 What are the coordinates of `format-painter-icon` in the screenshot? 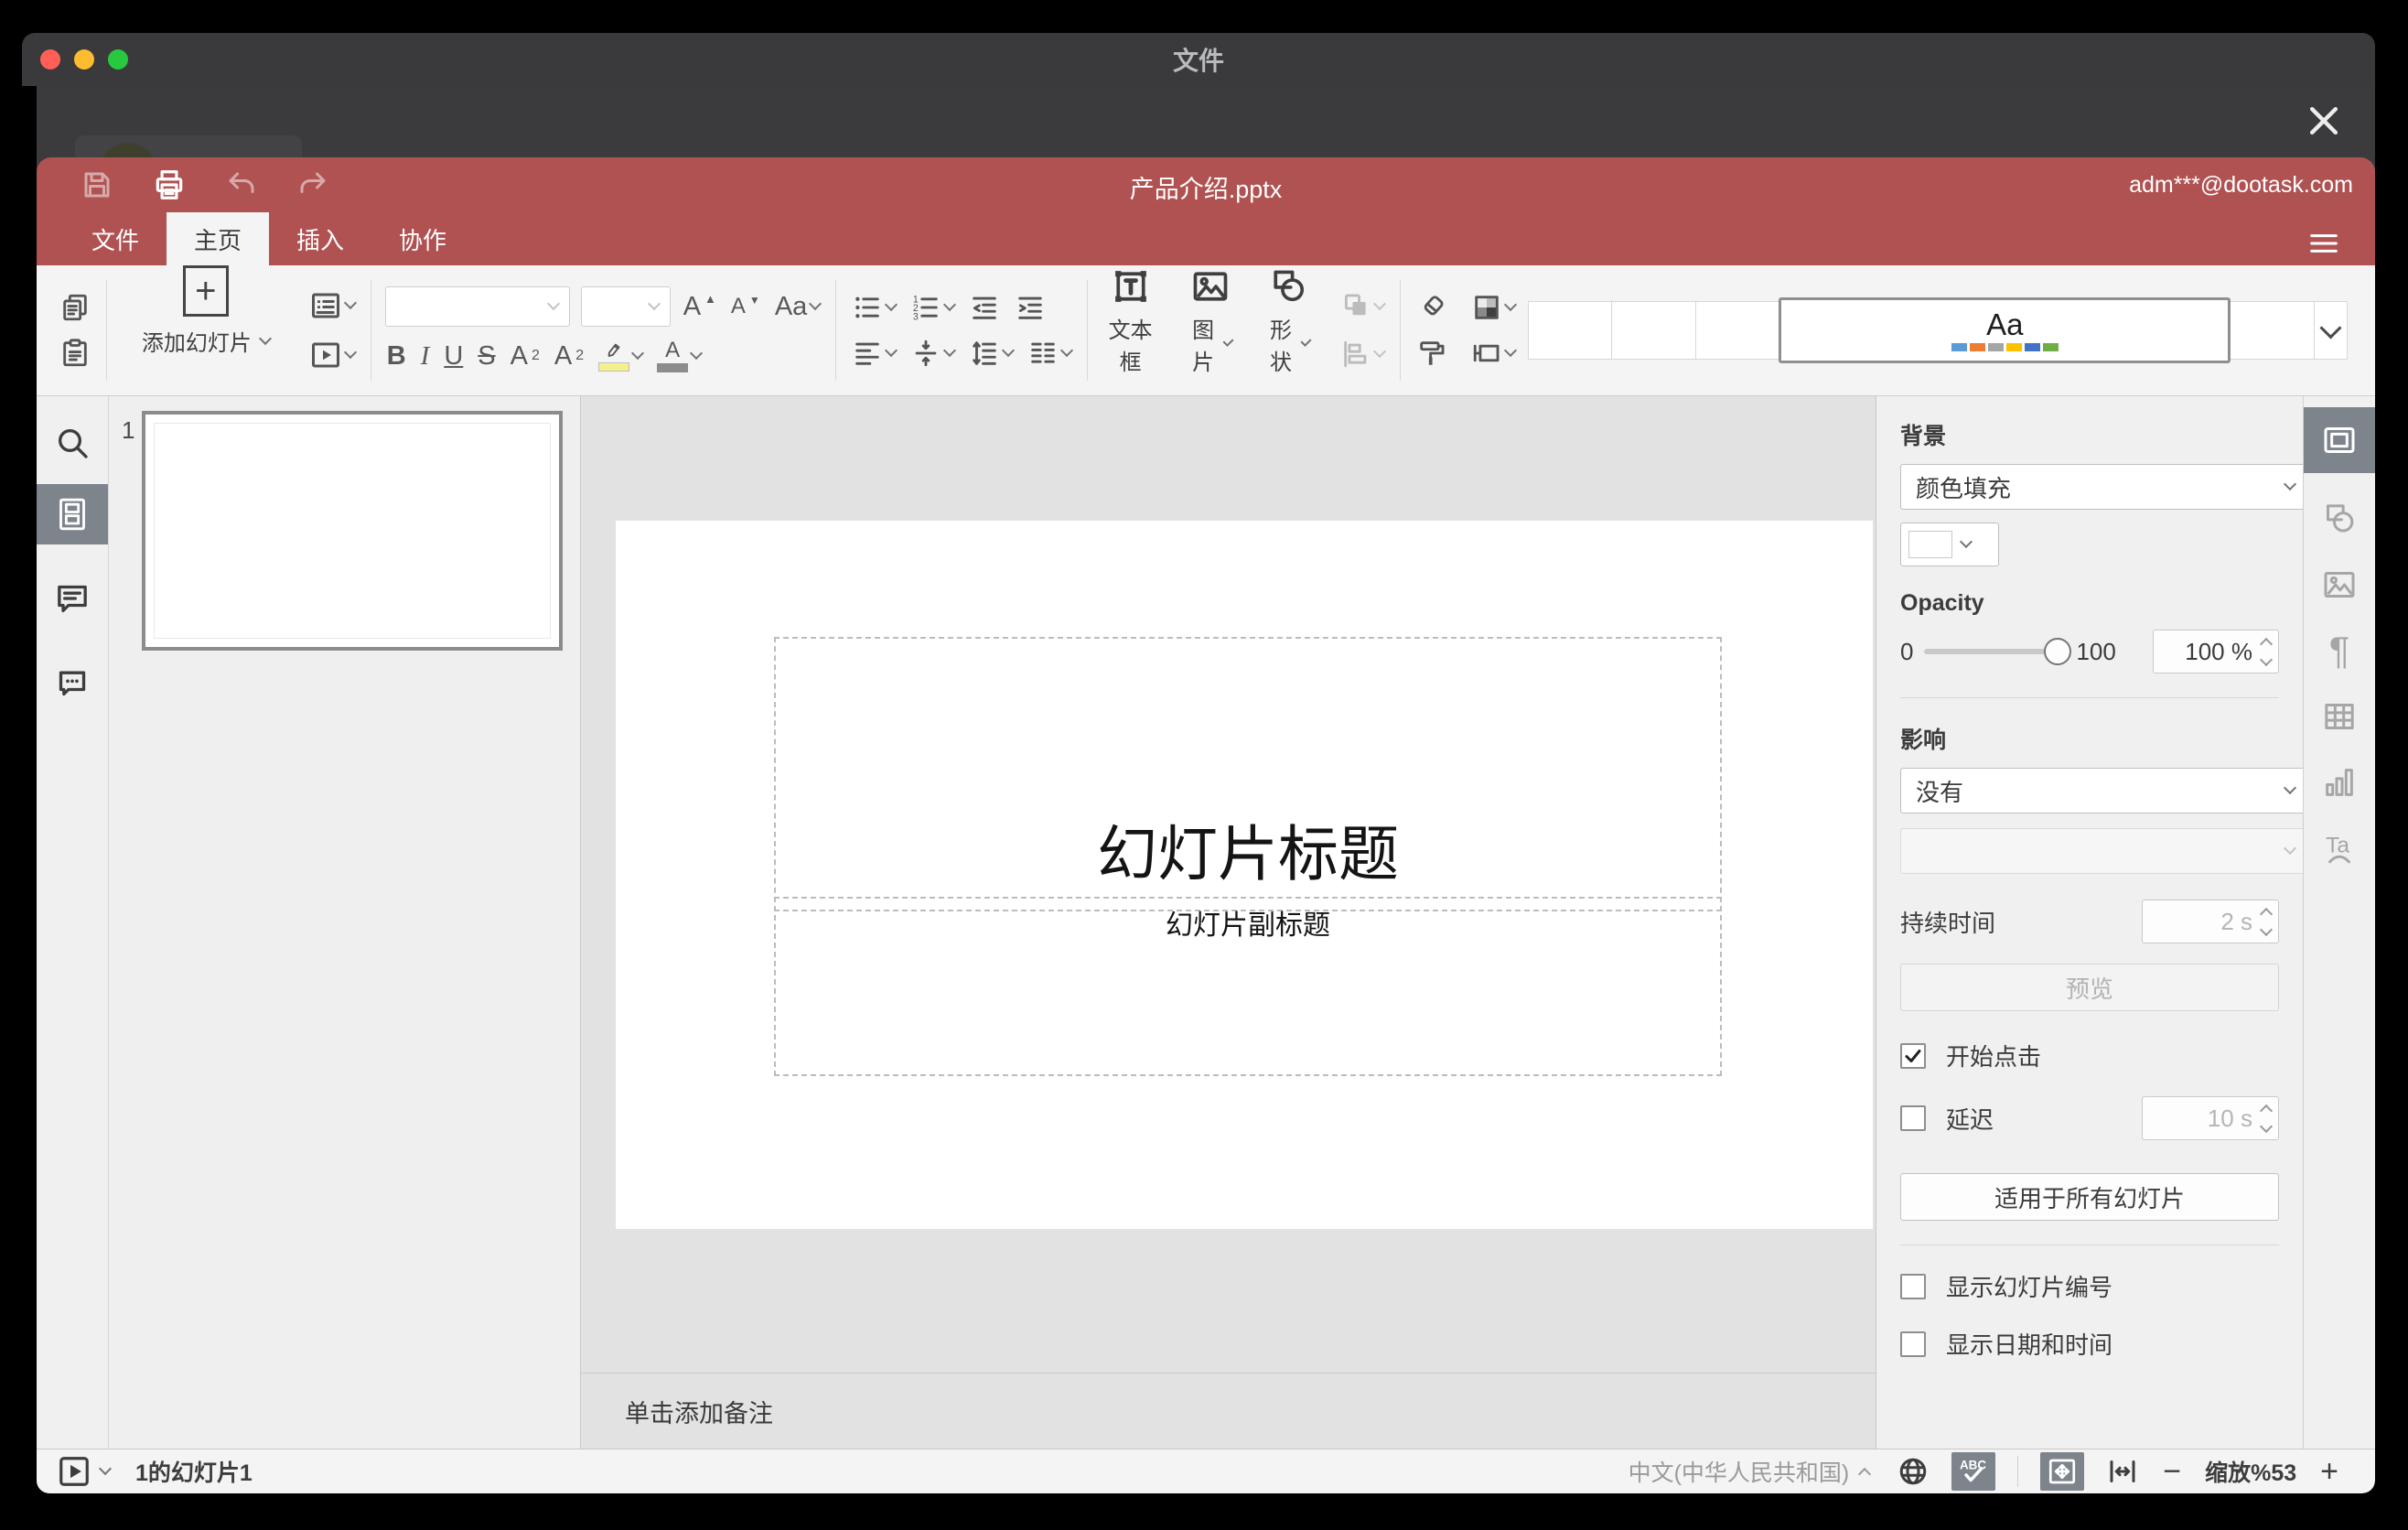 It's located at (1431, 353).